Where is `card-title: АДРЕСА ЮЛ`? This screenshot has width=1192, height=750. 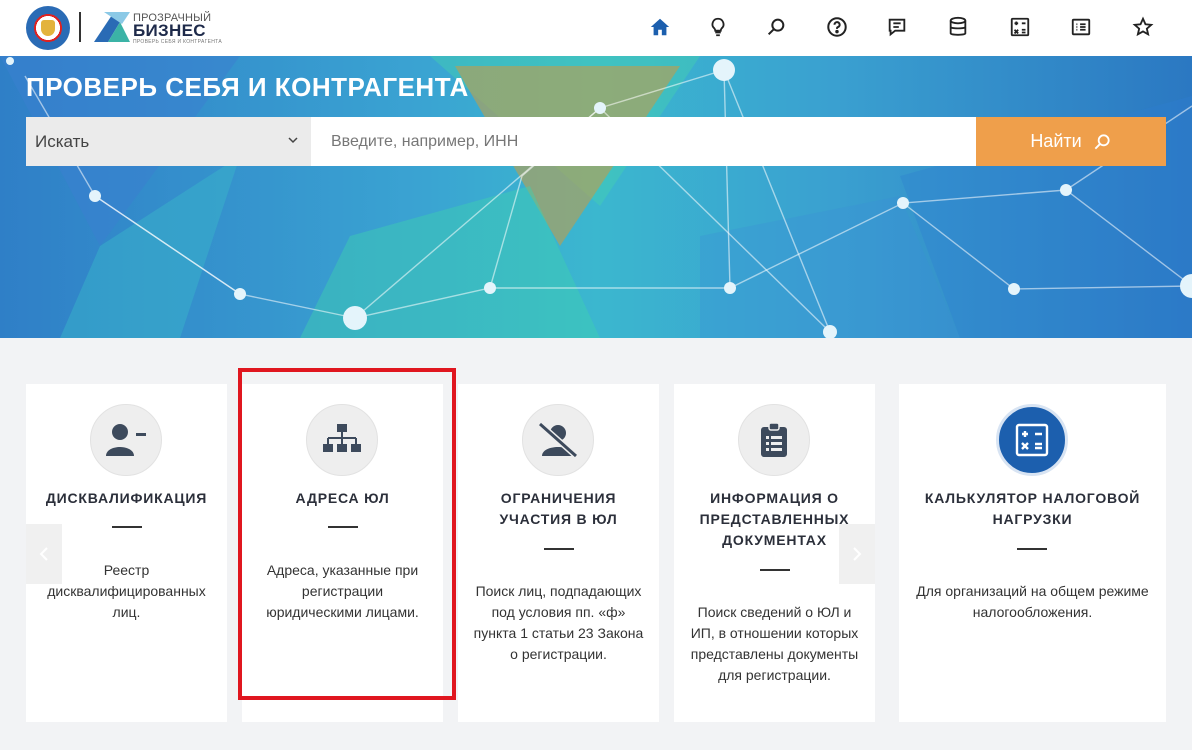 card-title: АДРЕСА ЮЛ is located at coordinates (342, 498).